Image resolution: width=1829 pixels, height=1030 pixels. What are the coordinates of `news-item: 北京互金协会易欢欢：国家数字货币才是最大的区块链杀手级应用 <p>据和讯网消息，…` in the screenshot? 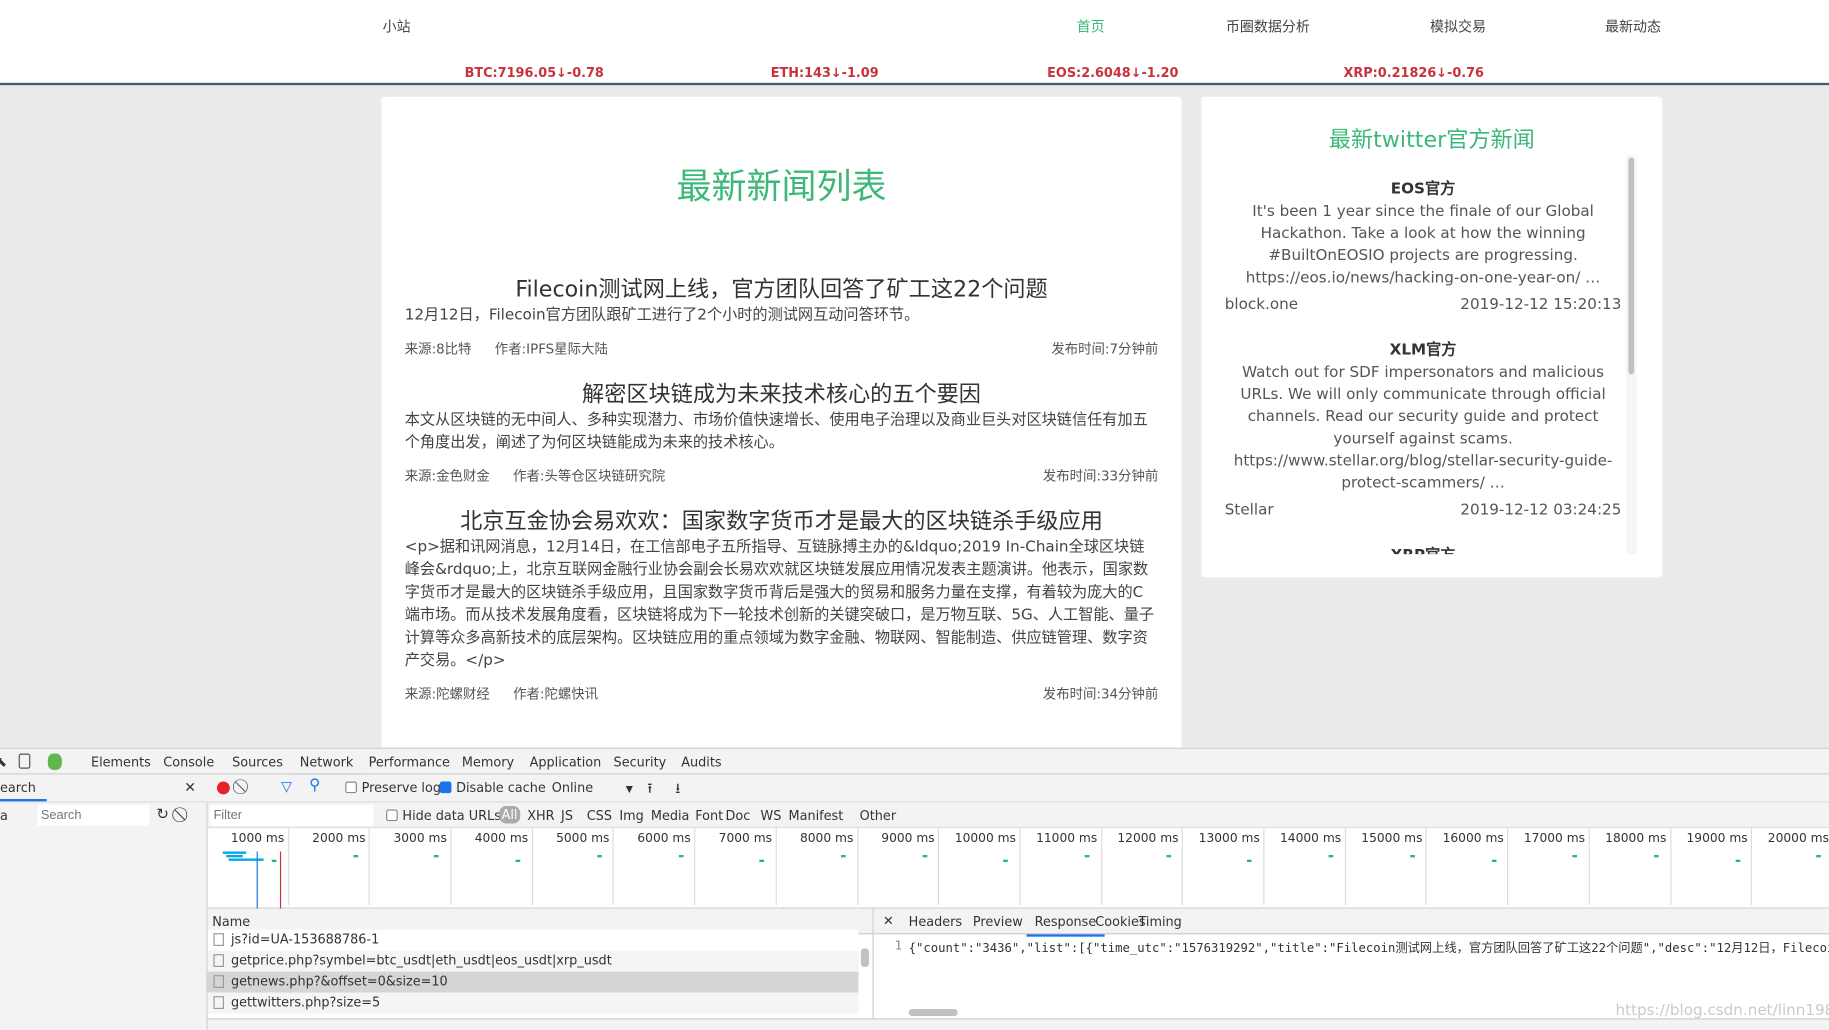 It's located at (782, 604).